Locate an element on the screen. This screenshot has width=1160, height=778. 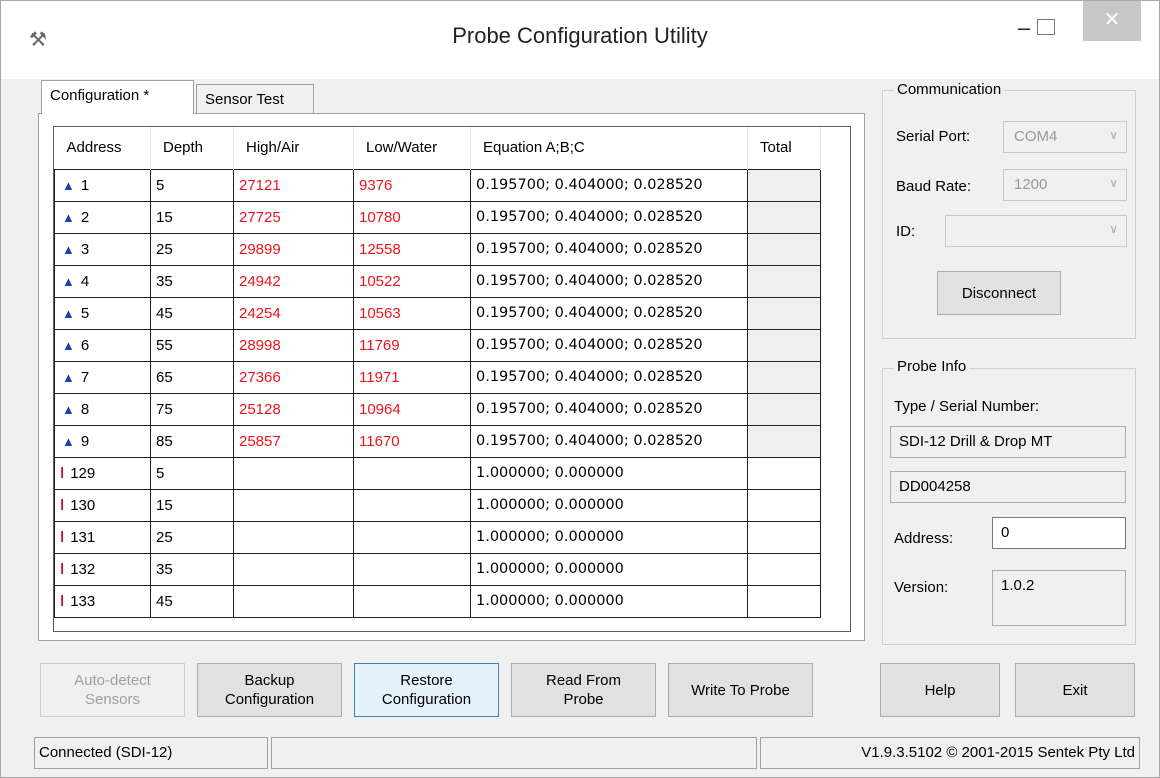
close-button: ✕ is located at coordinates (1112, 21).